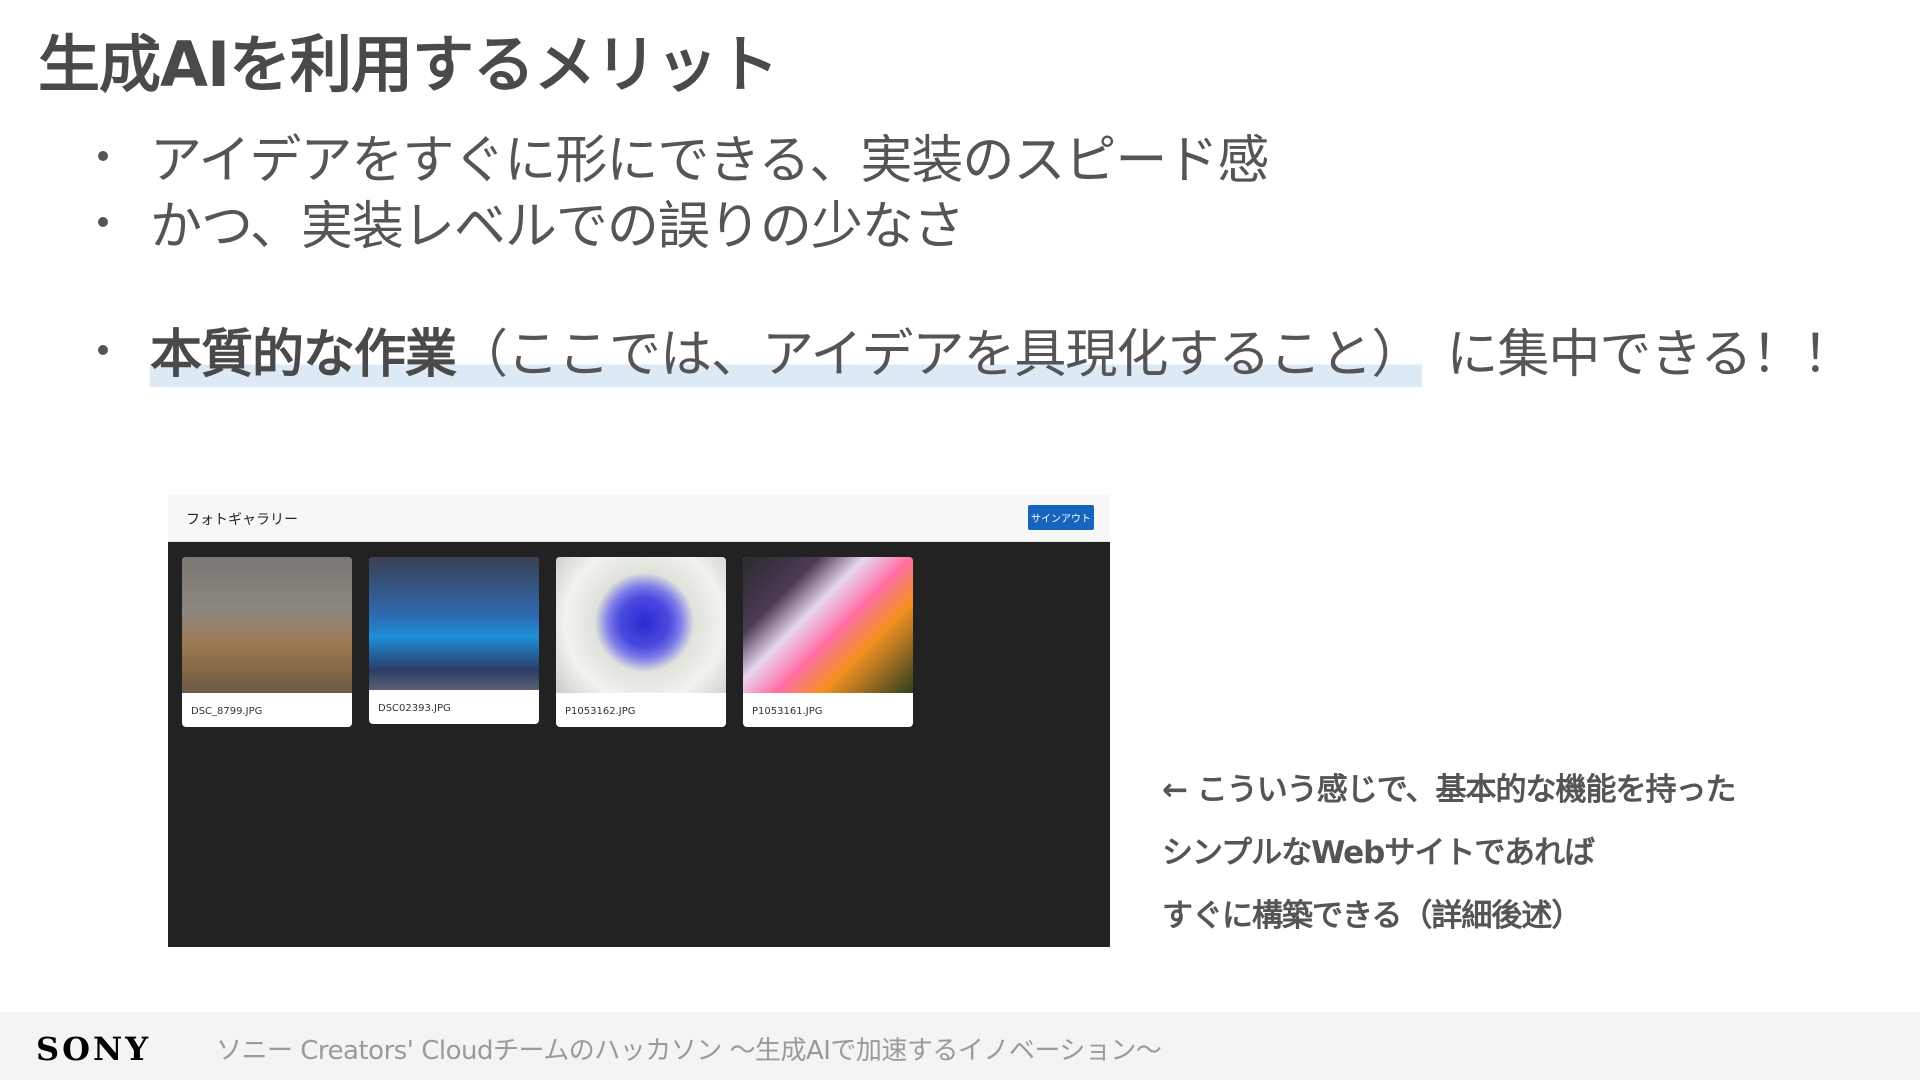  What do you see at coordinates (94, 1049) in the screenshot?
I see `sony-logo: SONY` at bounding box center [94, 1049].